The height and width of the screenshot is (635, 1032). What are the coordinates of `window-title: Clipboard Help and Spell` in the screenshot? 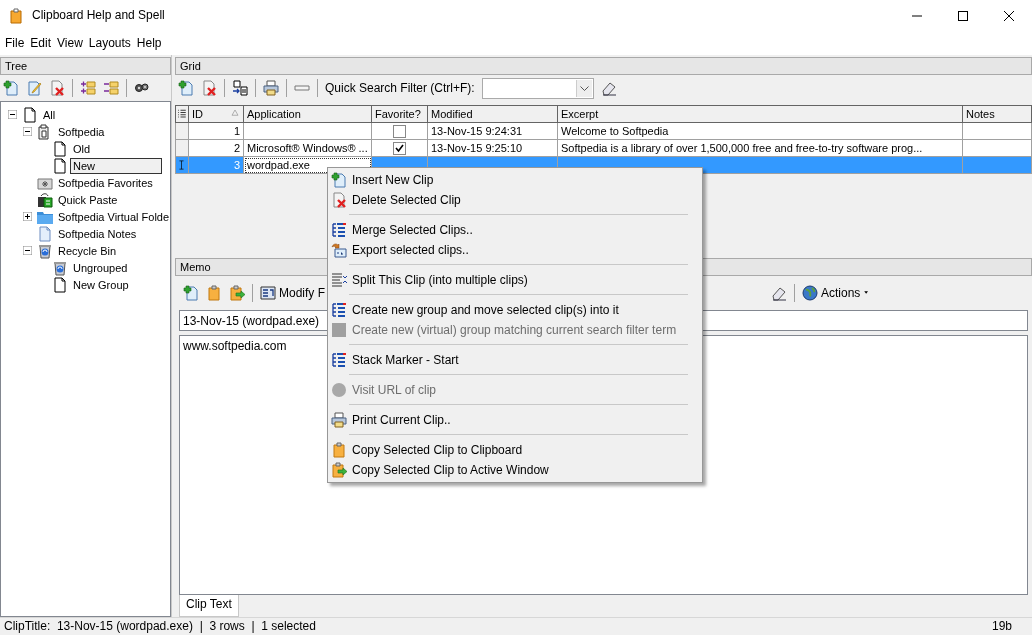 It's located at (99, 15).